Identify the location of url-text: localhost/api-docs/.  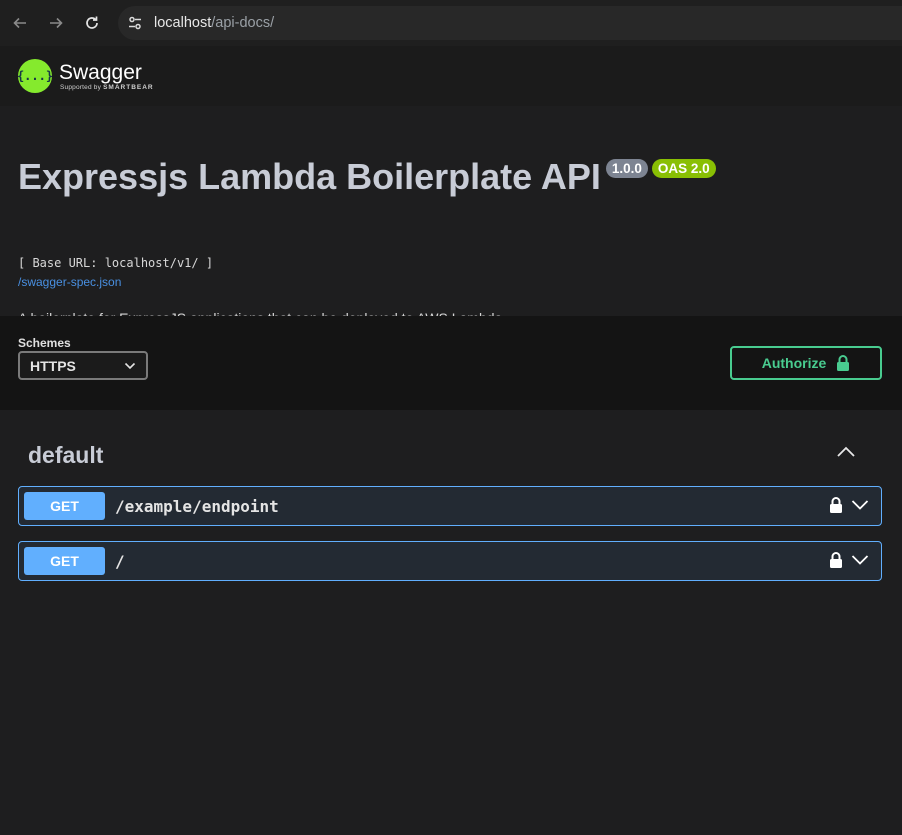
(214, 23).